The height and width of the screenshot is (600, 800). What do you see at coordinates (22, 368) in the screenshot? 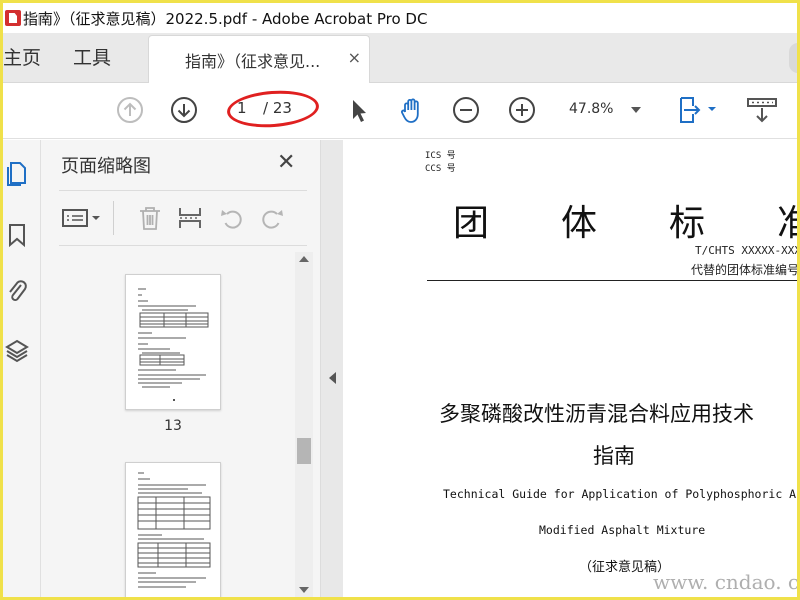
I see `navigation-rail` at bounding box center [22, 368].